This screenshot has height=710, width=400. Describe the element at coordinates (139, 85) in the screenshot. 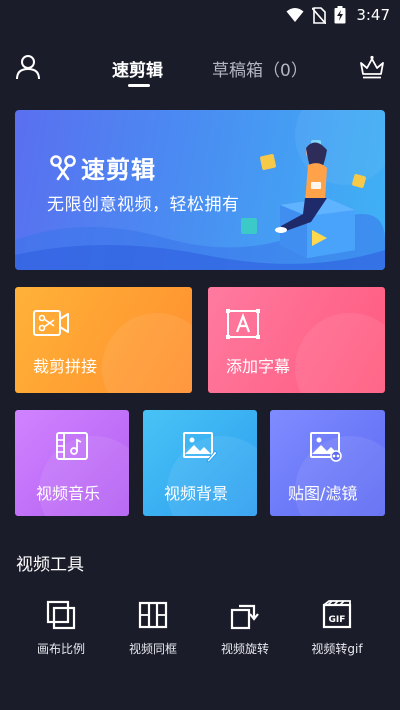

I see `active-tab-indicator` at that location.